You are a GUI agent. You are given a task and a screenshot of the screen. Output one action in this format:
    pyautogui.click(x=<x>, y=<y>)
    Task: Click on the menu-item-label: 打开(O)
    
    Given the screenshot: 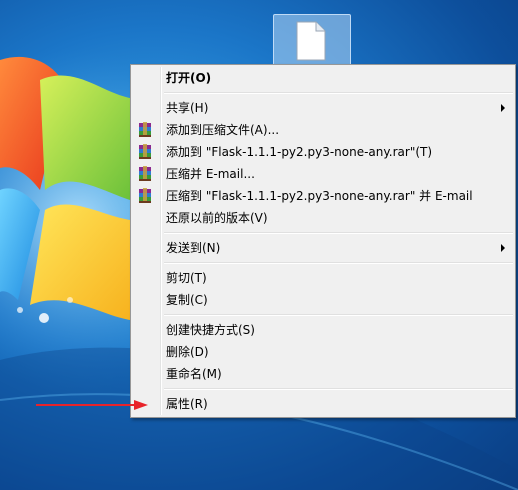 What is the action you would take?
    pyautogui.click(x=189, y=78)
    